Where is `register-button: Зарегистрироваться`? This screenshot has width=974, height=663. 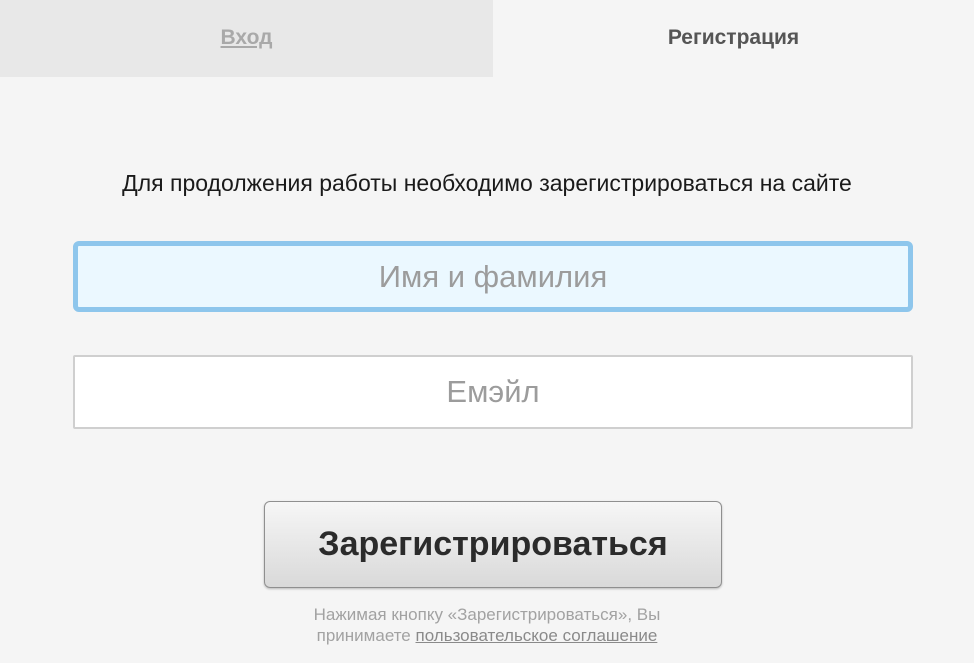
register-button: Зарегистрироваться is located at coordinates (493, 544).